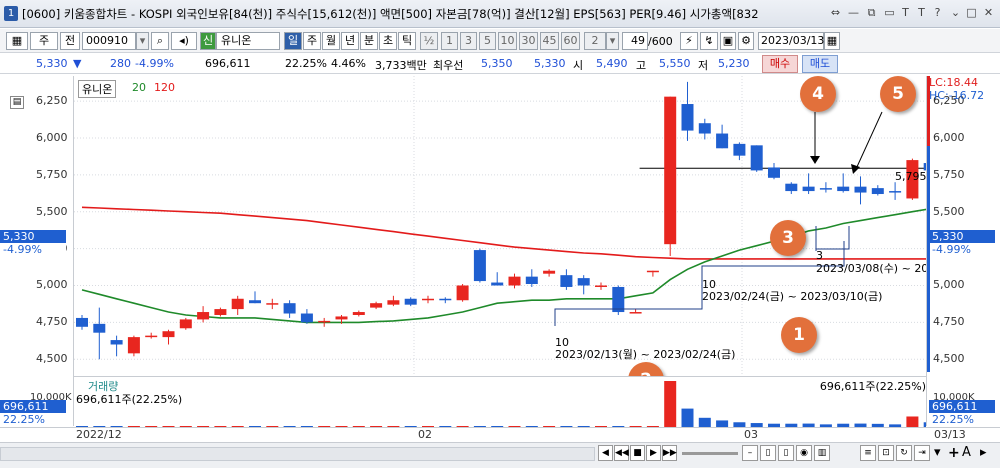 The image size is (1000, 468). What do you see at coordinates (160, 41) in the screenshot?
I see `search-icon: ⌕` at bounding box center [160, 41].